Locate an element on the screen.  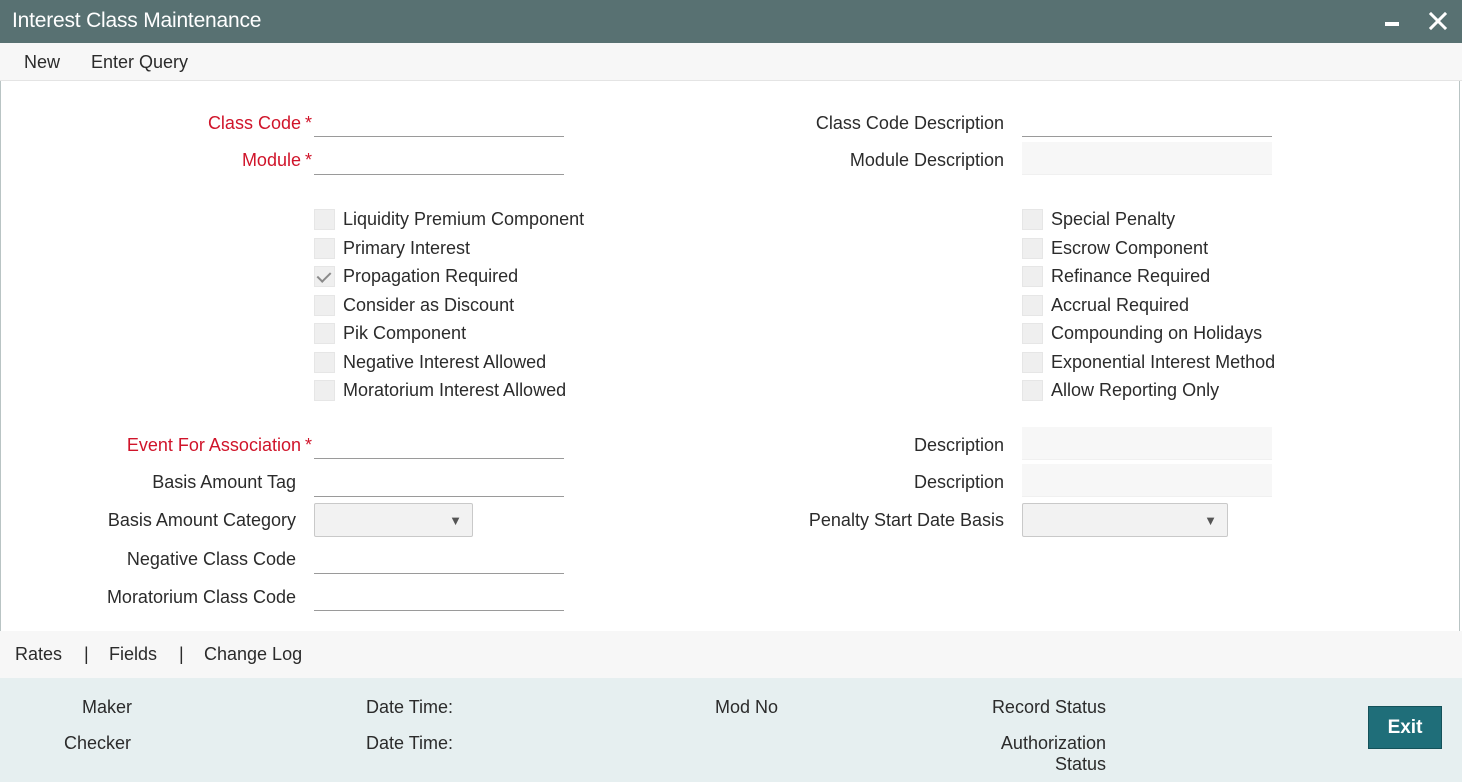
special-penalty-checkbox is located at coordinates (1032, 219).